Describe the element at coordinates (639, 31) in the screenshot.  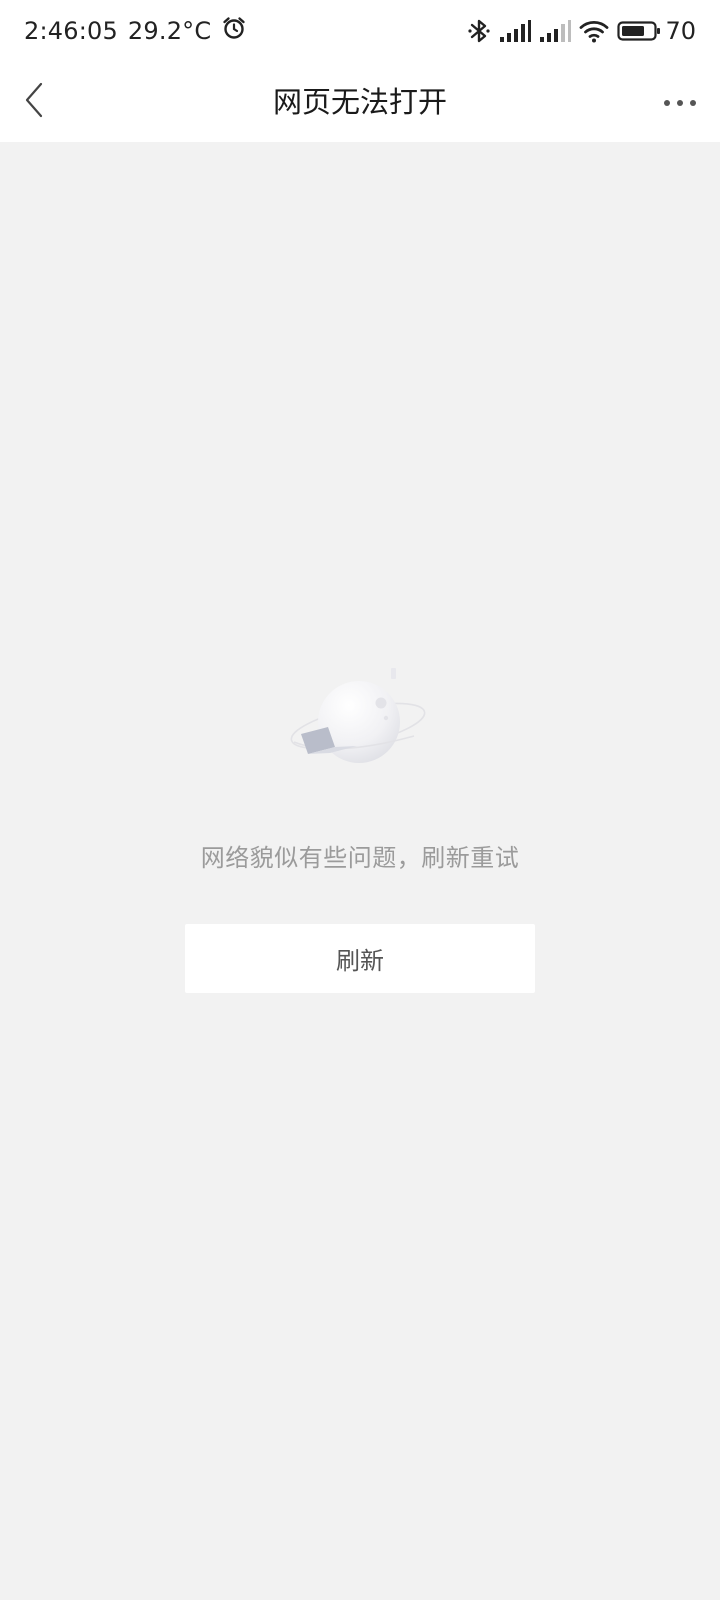
I see `battery-icon` at that location.